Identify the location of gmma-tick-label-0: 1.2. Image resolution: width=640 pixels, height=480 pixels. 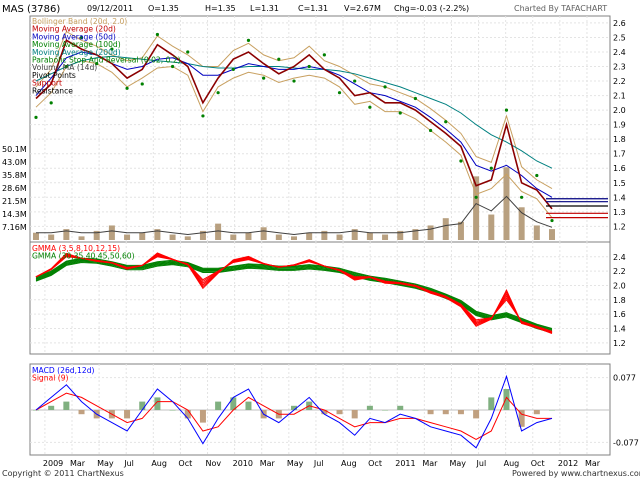
(619, 343).